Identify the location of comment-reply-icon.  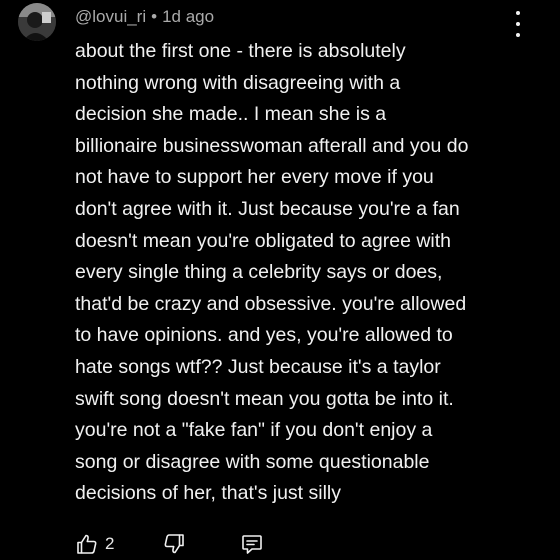
(252, 544).